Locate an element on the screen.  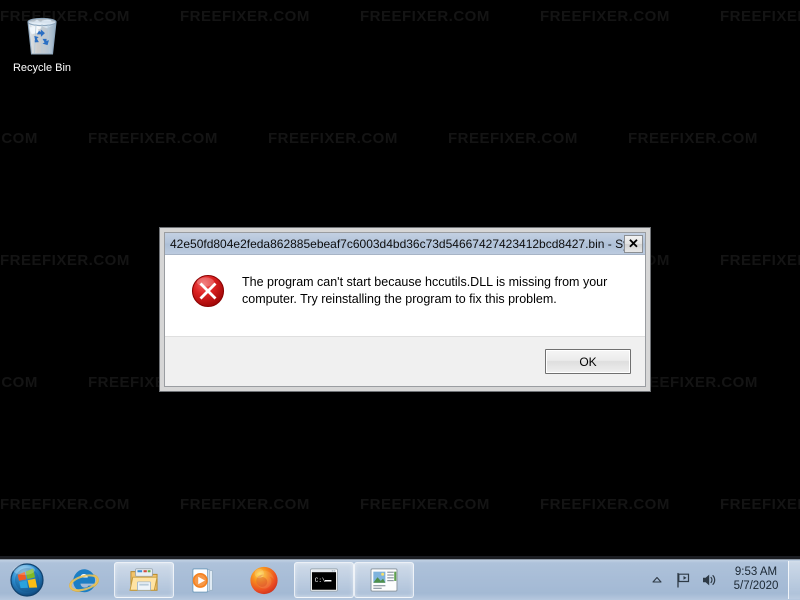
taskbar-item-internet-explorer is located at coordinates (84, 580).